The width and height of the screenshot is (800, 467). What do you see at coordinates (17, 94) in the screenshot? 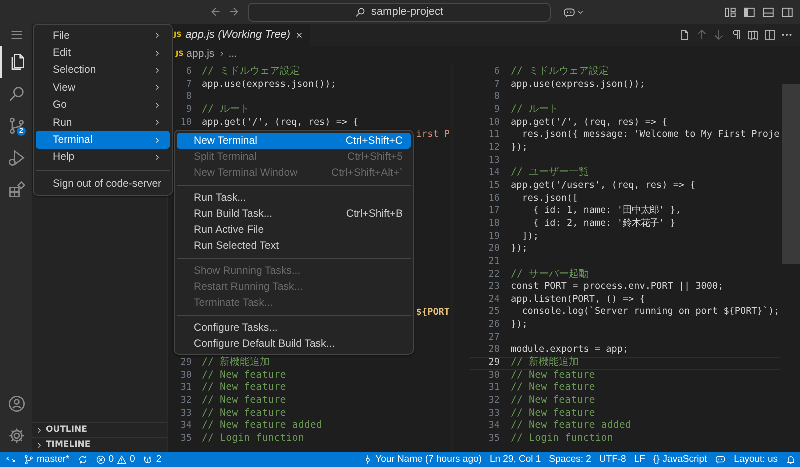
I see `search-icon` at bounding box center [17, 94].